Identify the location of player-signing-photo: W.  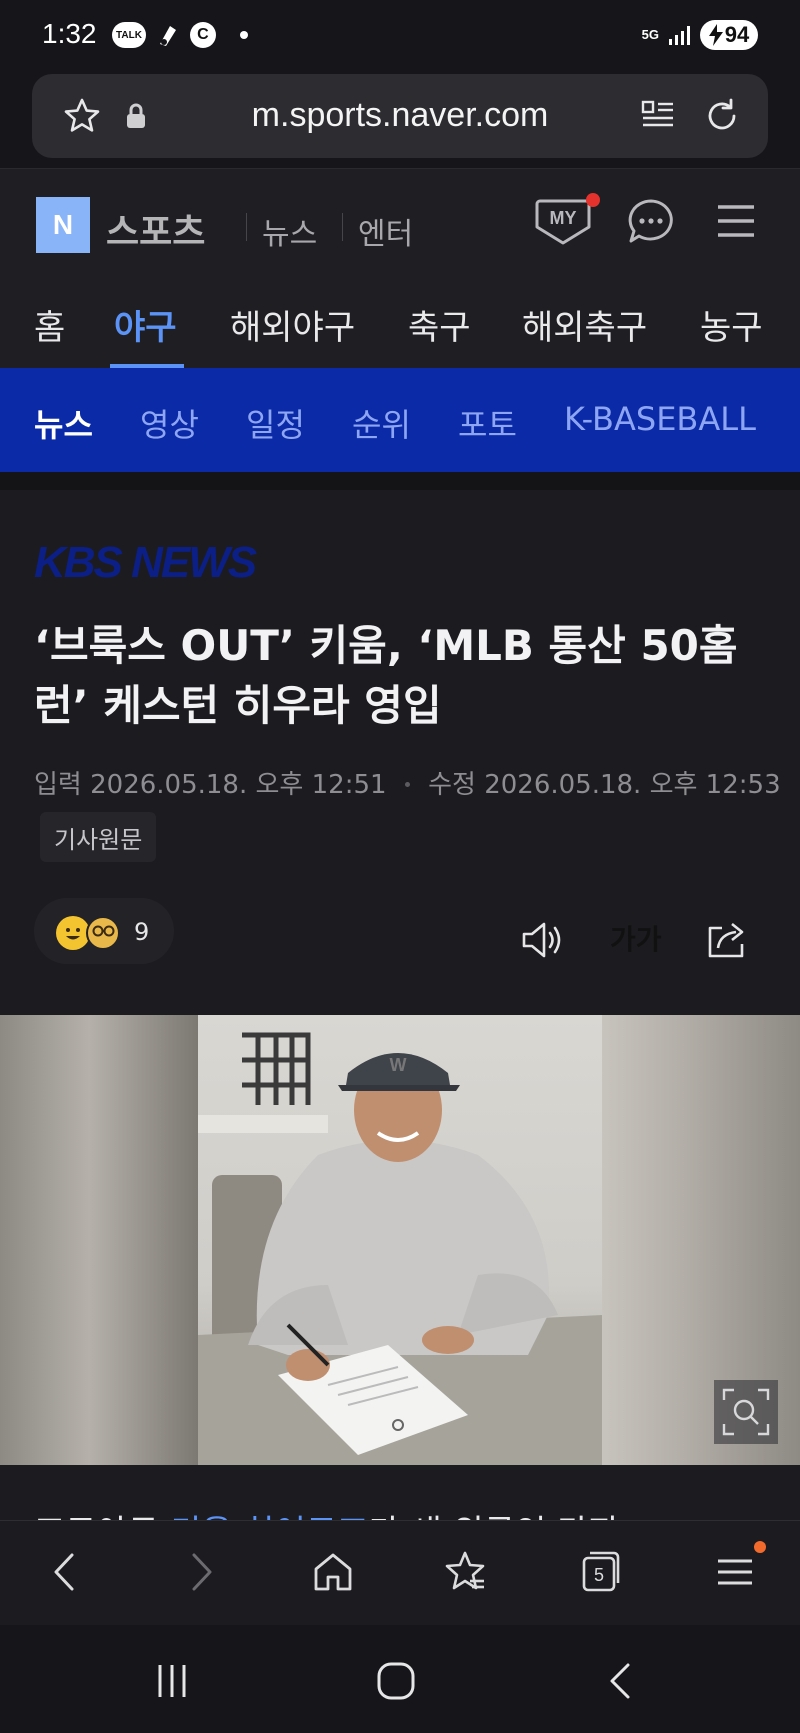
(400, 1240).